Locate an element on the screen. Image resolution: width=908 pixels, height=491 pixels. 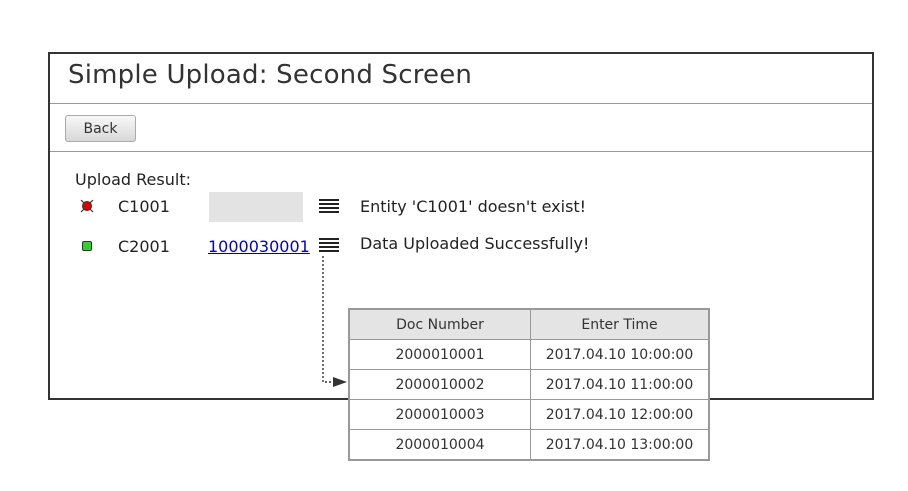
entity-code: C1001 is located at coordinates (144, 206).